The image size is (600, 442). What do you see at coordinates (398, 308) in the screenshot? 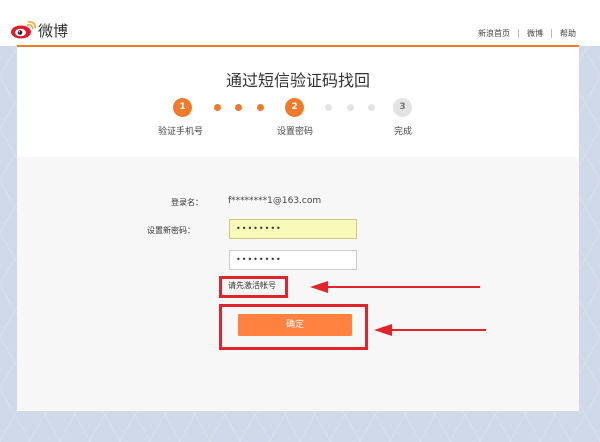
I see `annotation-arrows` at bounding box center [398, 308].